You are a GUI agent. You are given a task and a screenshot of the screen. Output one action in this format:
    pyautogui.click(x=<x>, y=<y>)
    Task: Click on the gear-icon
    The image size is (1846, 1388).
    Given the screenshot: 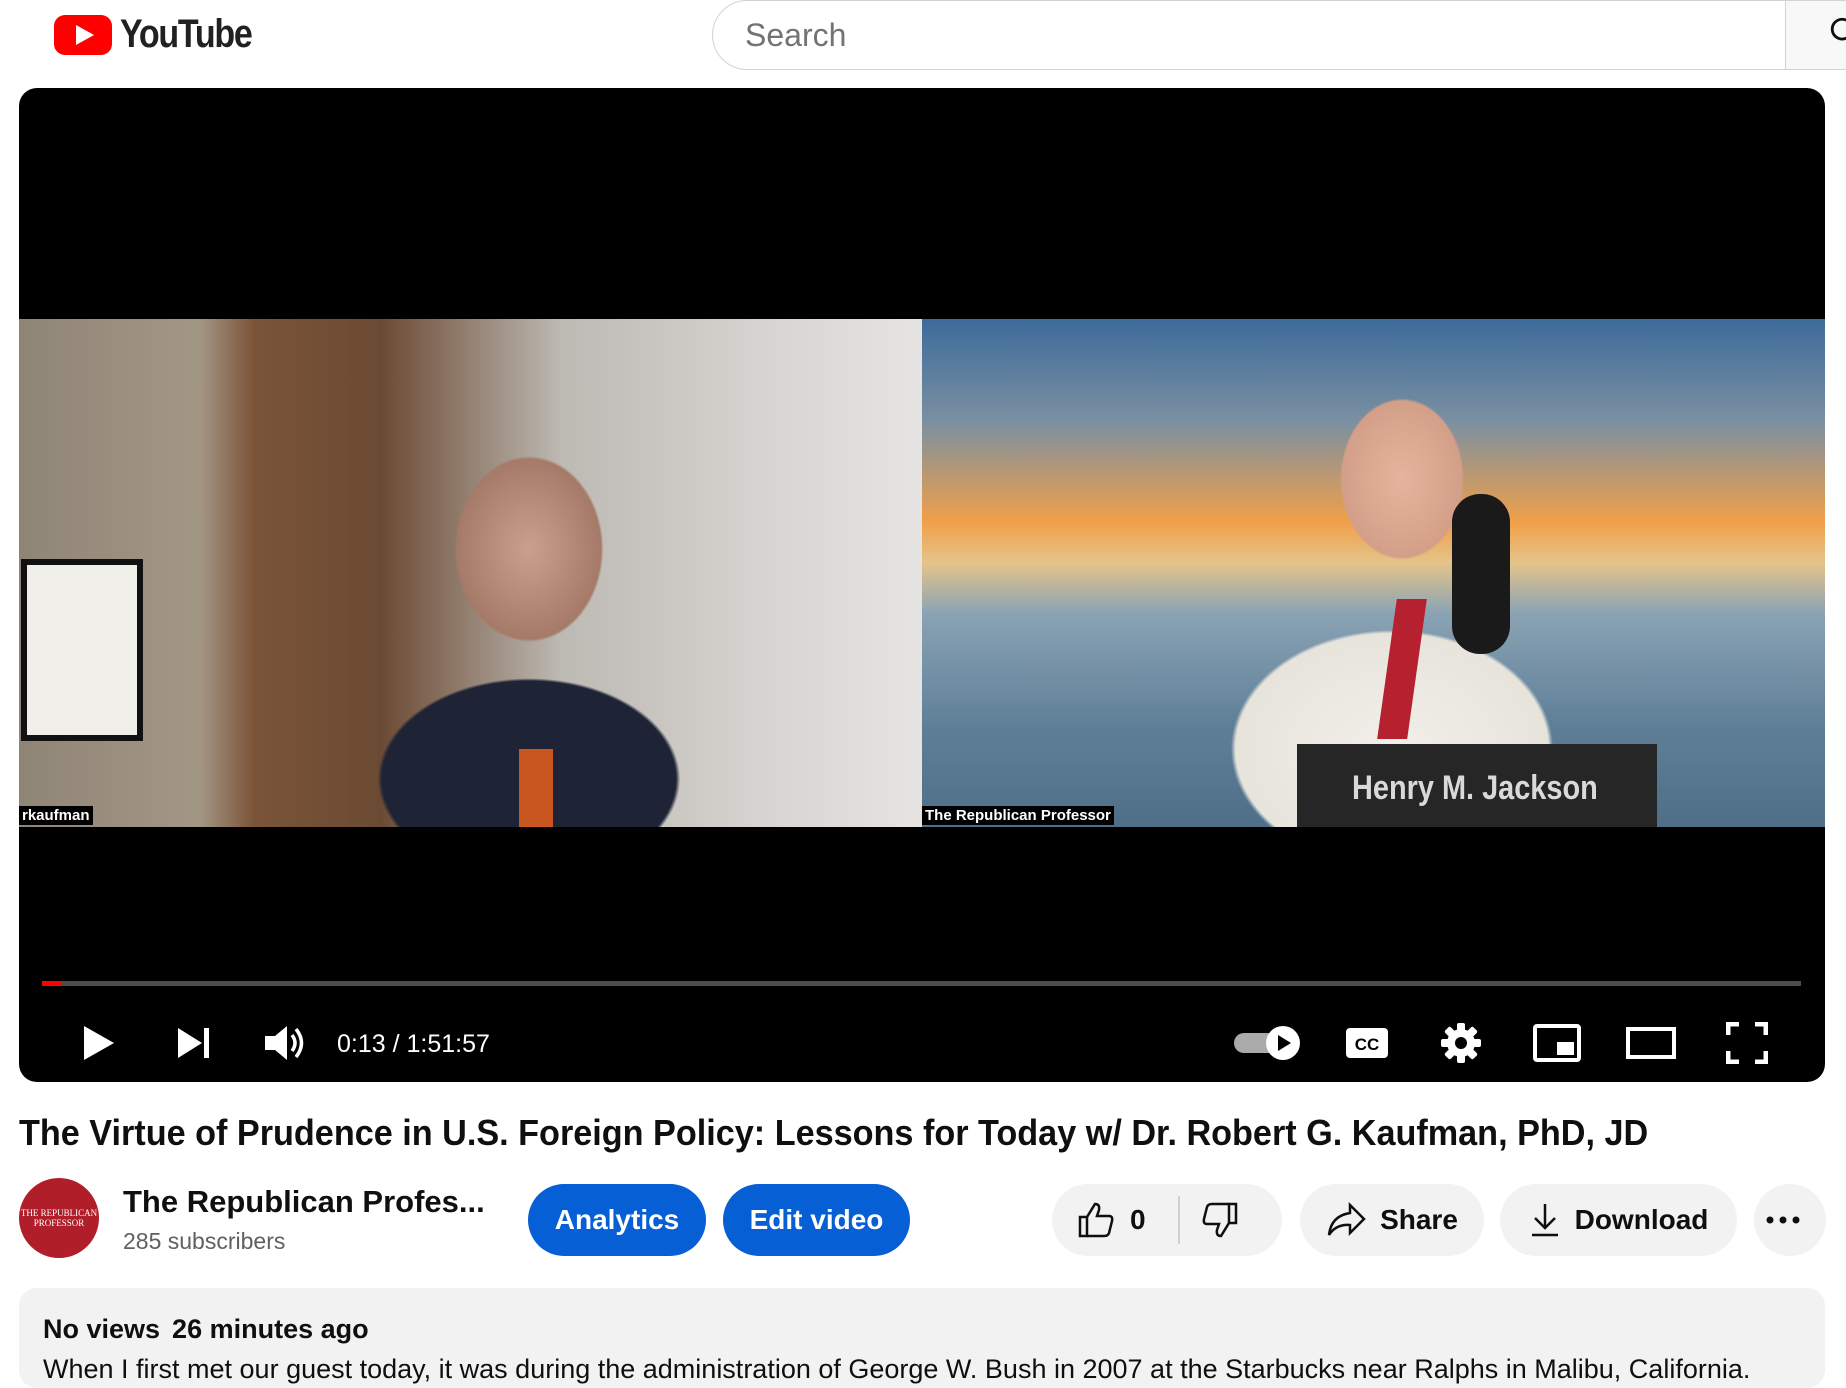 What is the action you would take?
    pyautogui.click(x=1461, y=1043)
    